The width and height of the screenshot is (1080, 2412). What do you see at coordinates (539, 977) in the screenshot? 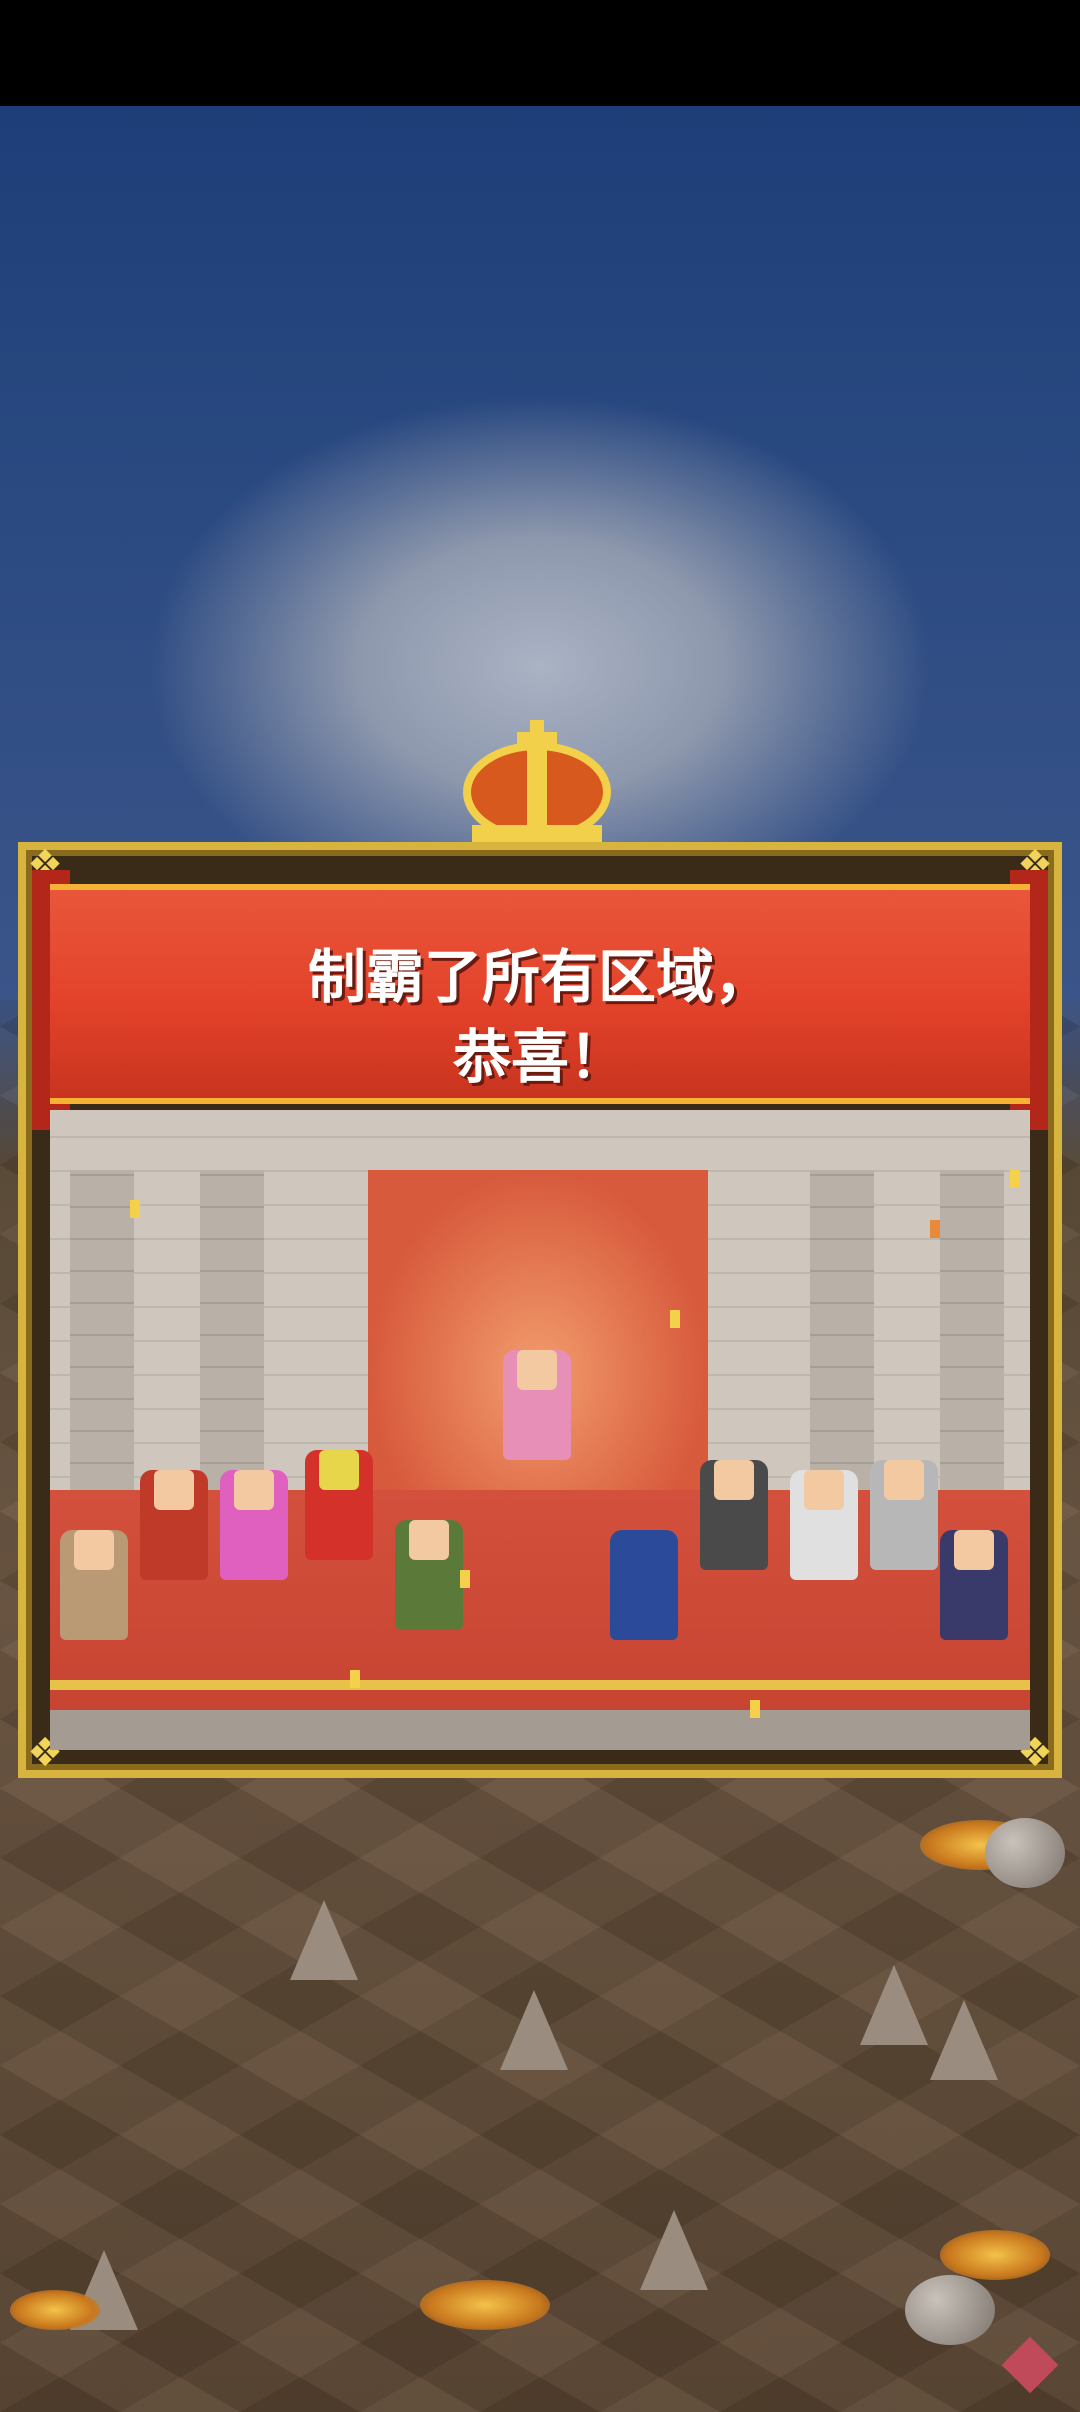
I see `banner-line-1: 制霸了所有区域，` at bounding box center [539, 977].